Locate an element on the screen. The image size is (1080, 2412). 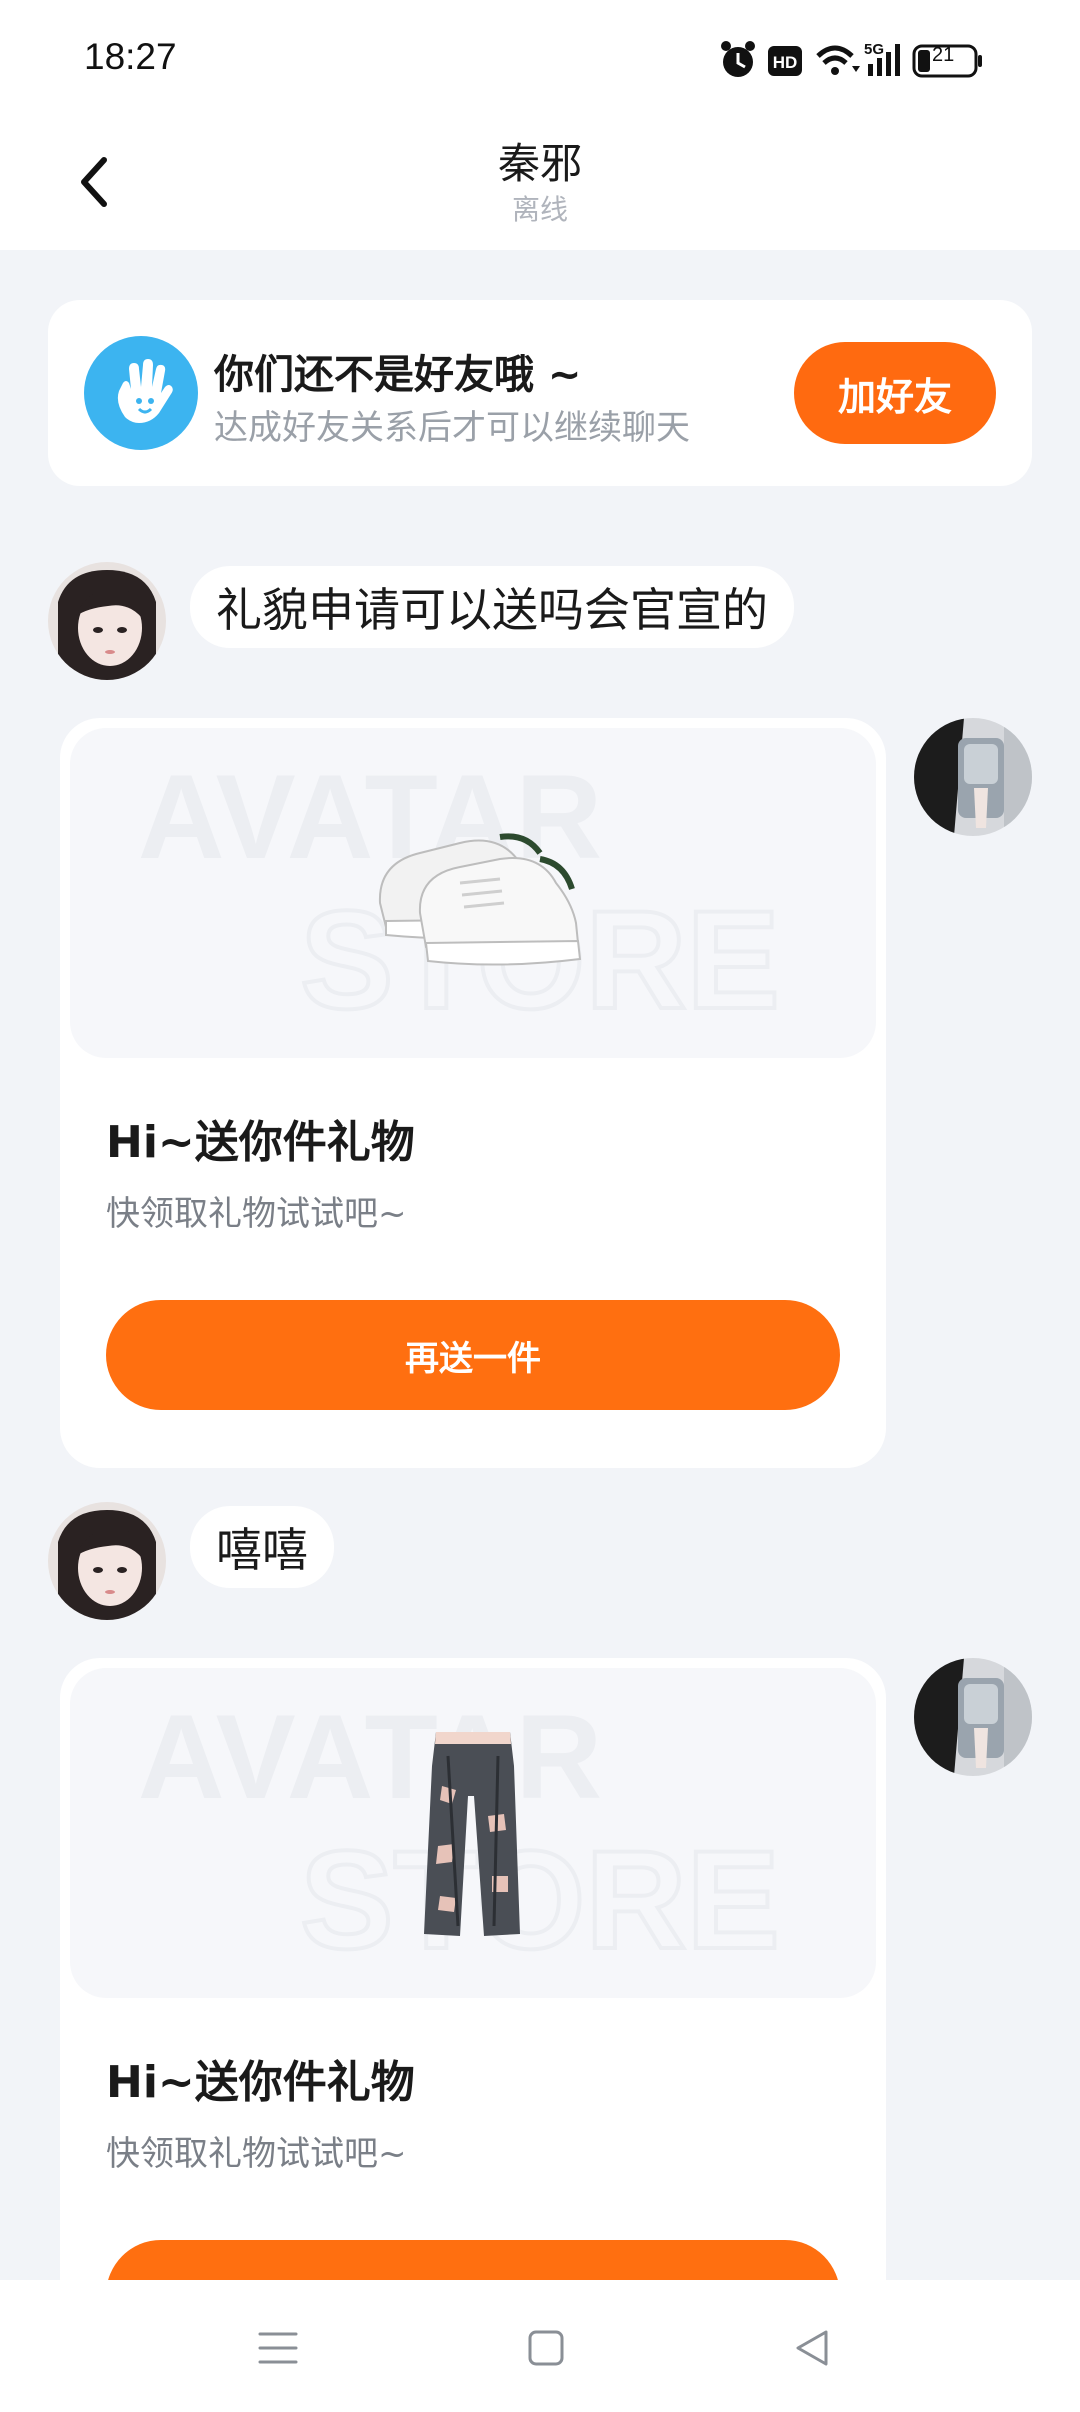
status-icons: HD 5G 21 is located at coordinates (868, 60).